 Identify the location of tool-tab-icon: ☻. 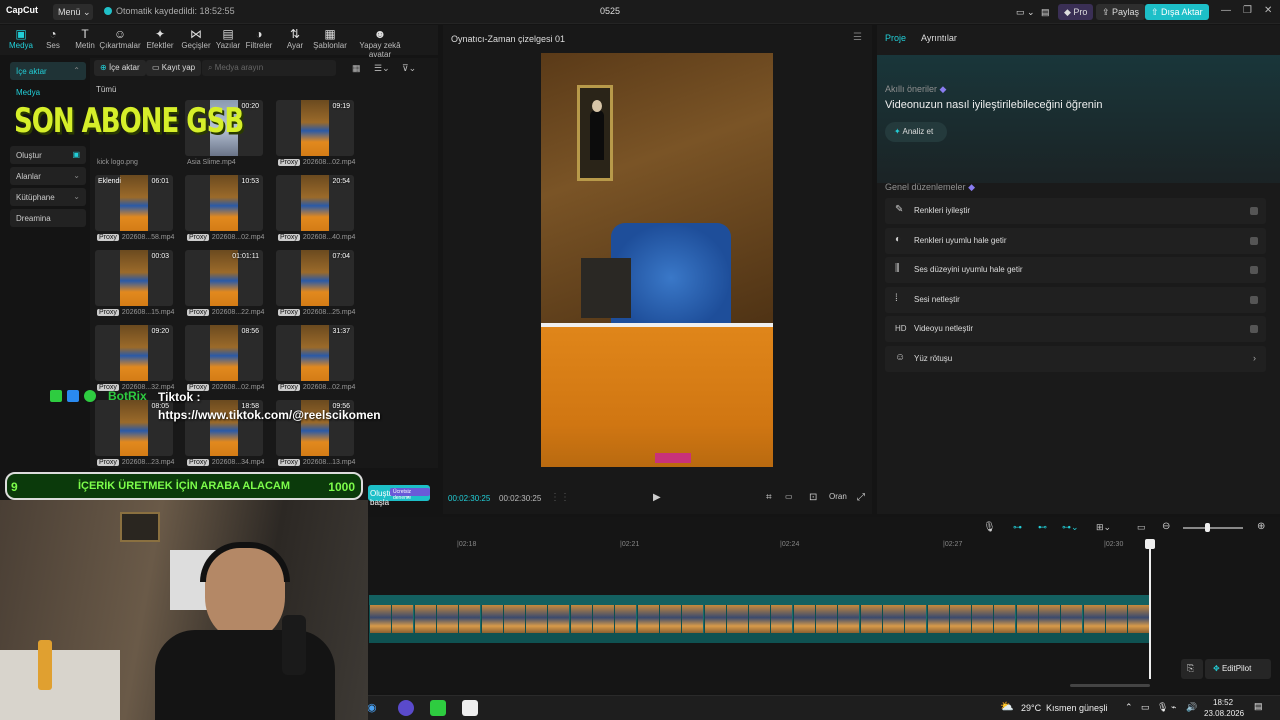
(380, 34).